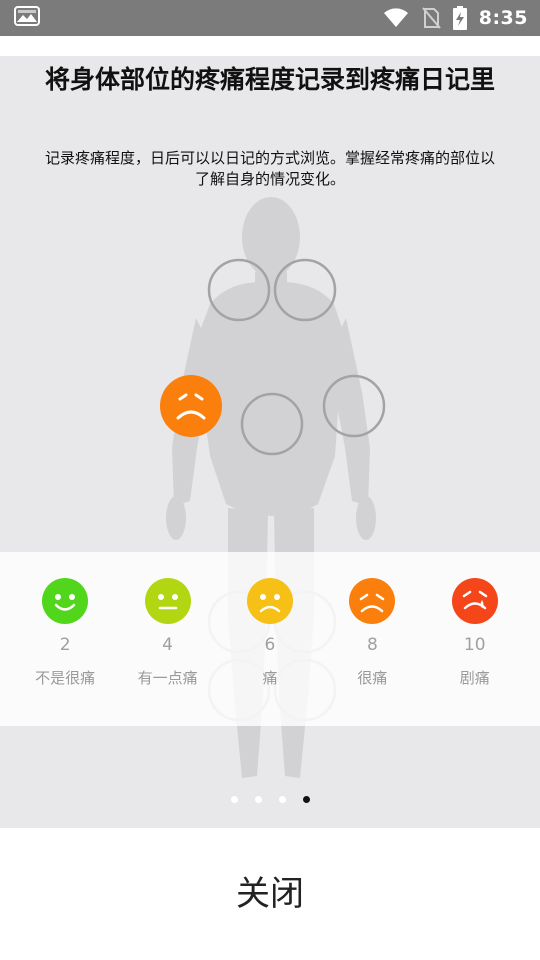 This screenshot has height=960, width=540. Describe the element at coordinates (459, 18) in the screenshot. I see `battery-charging-icon` at that location.